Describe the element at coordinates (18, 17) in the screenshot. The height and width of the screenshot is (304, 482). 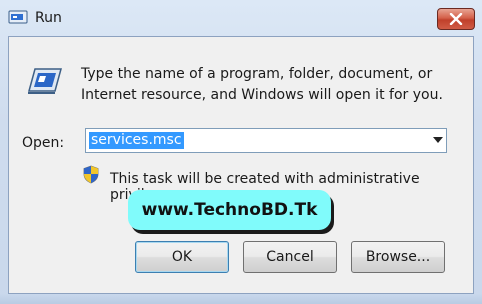
I see `run-icon` at that location.